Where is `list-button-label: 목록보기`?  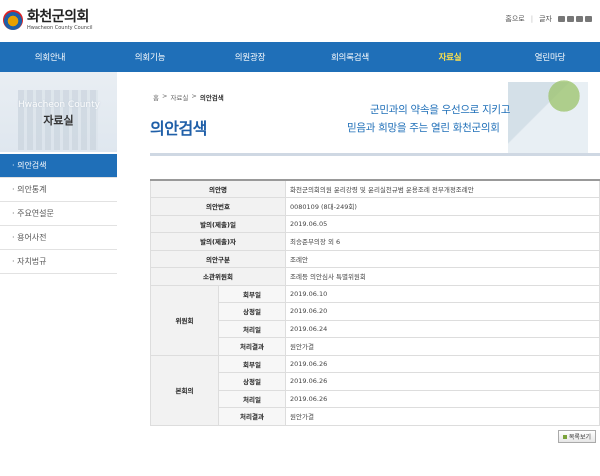
list-button-label: 목록보기 is located at coordinates (579, 437).